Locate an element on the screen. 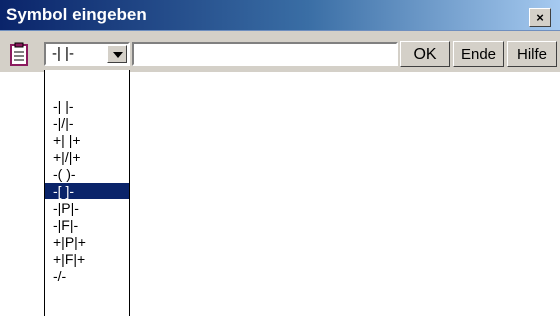 The width and height of the screenshot is (560, 316). hilfe-button: Hilfe is located at coordinates (532, 54).